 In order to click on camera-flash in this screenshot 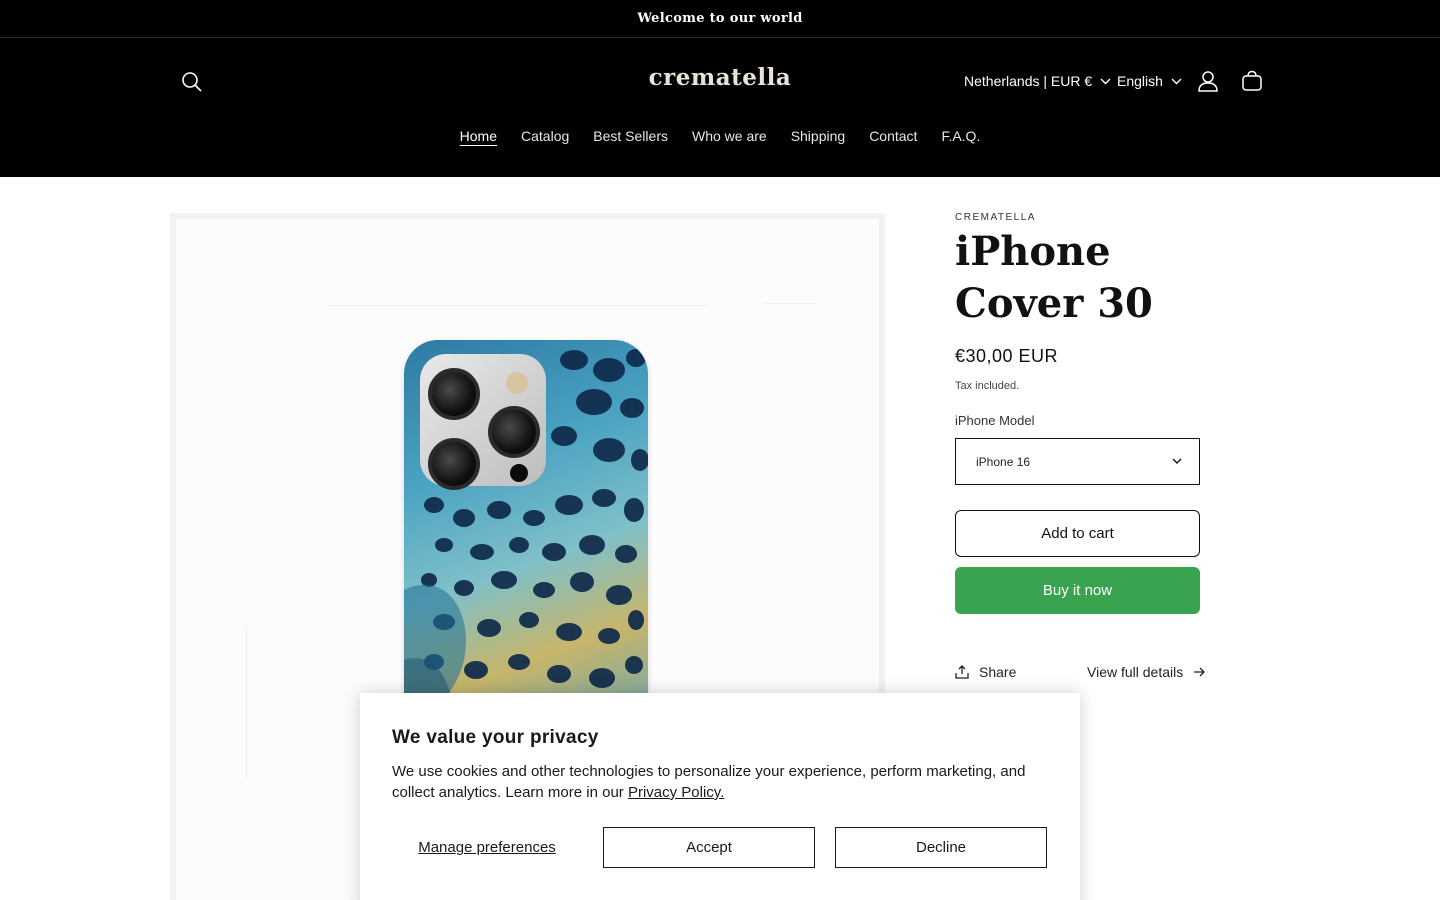, I will do `click(517, 383)`.